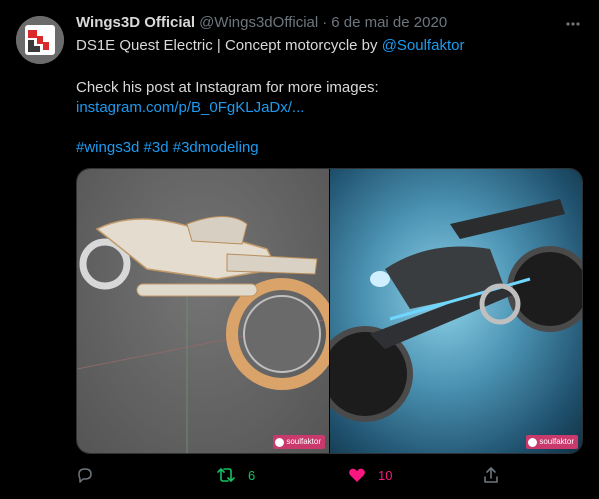 The height and width of the screenshot is (499, 599). I want to click on watermark-left: soulfaktor, so click(299, 442).